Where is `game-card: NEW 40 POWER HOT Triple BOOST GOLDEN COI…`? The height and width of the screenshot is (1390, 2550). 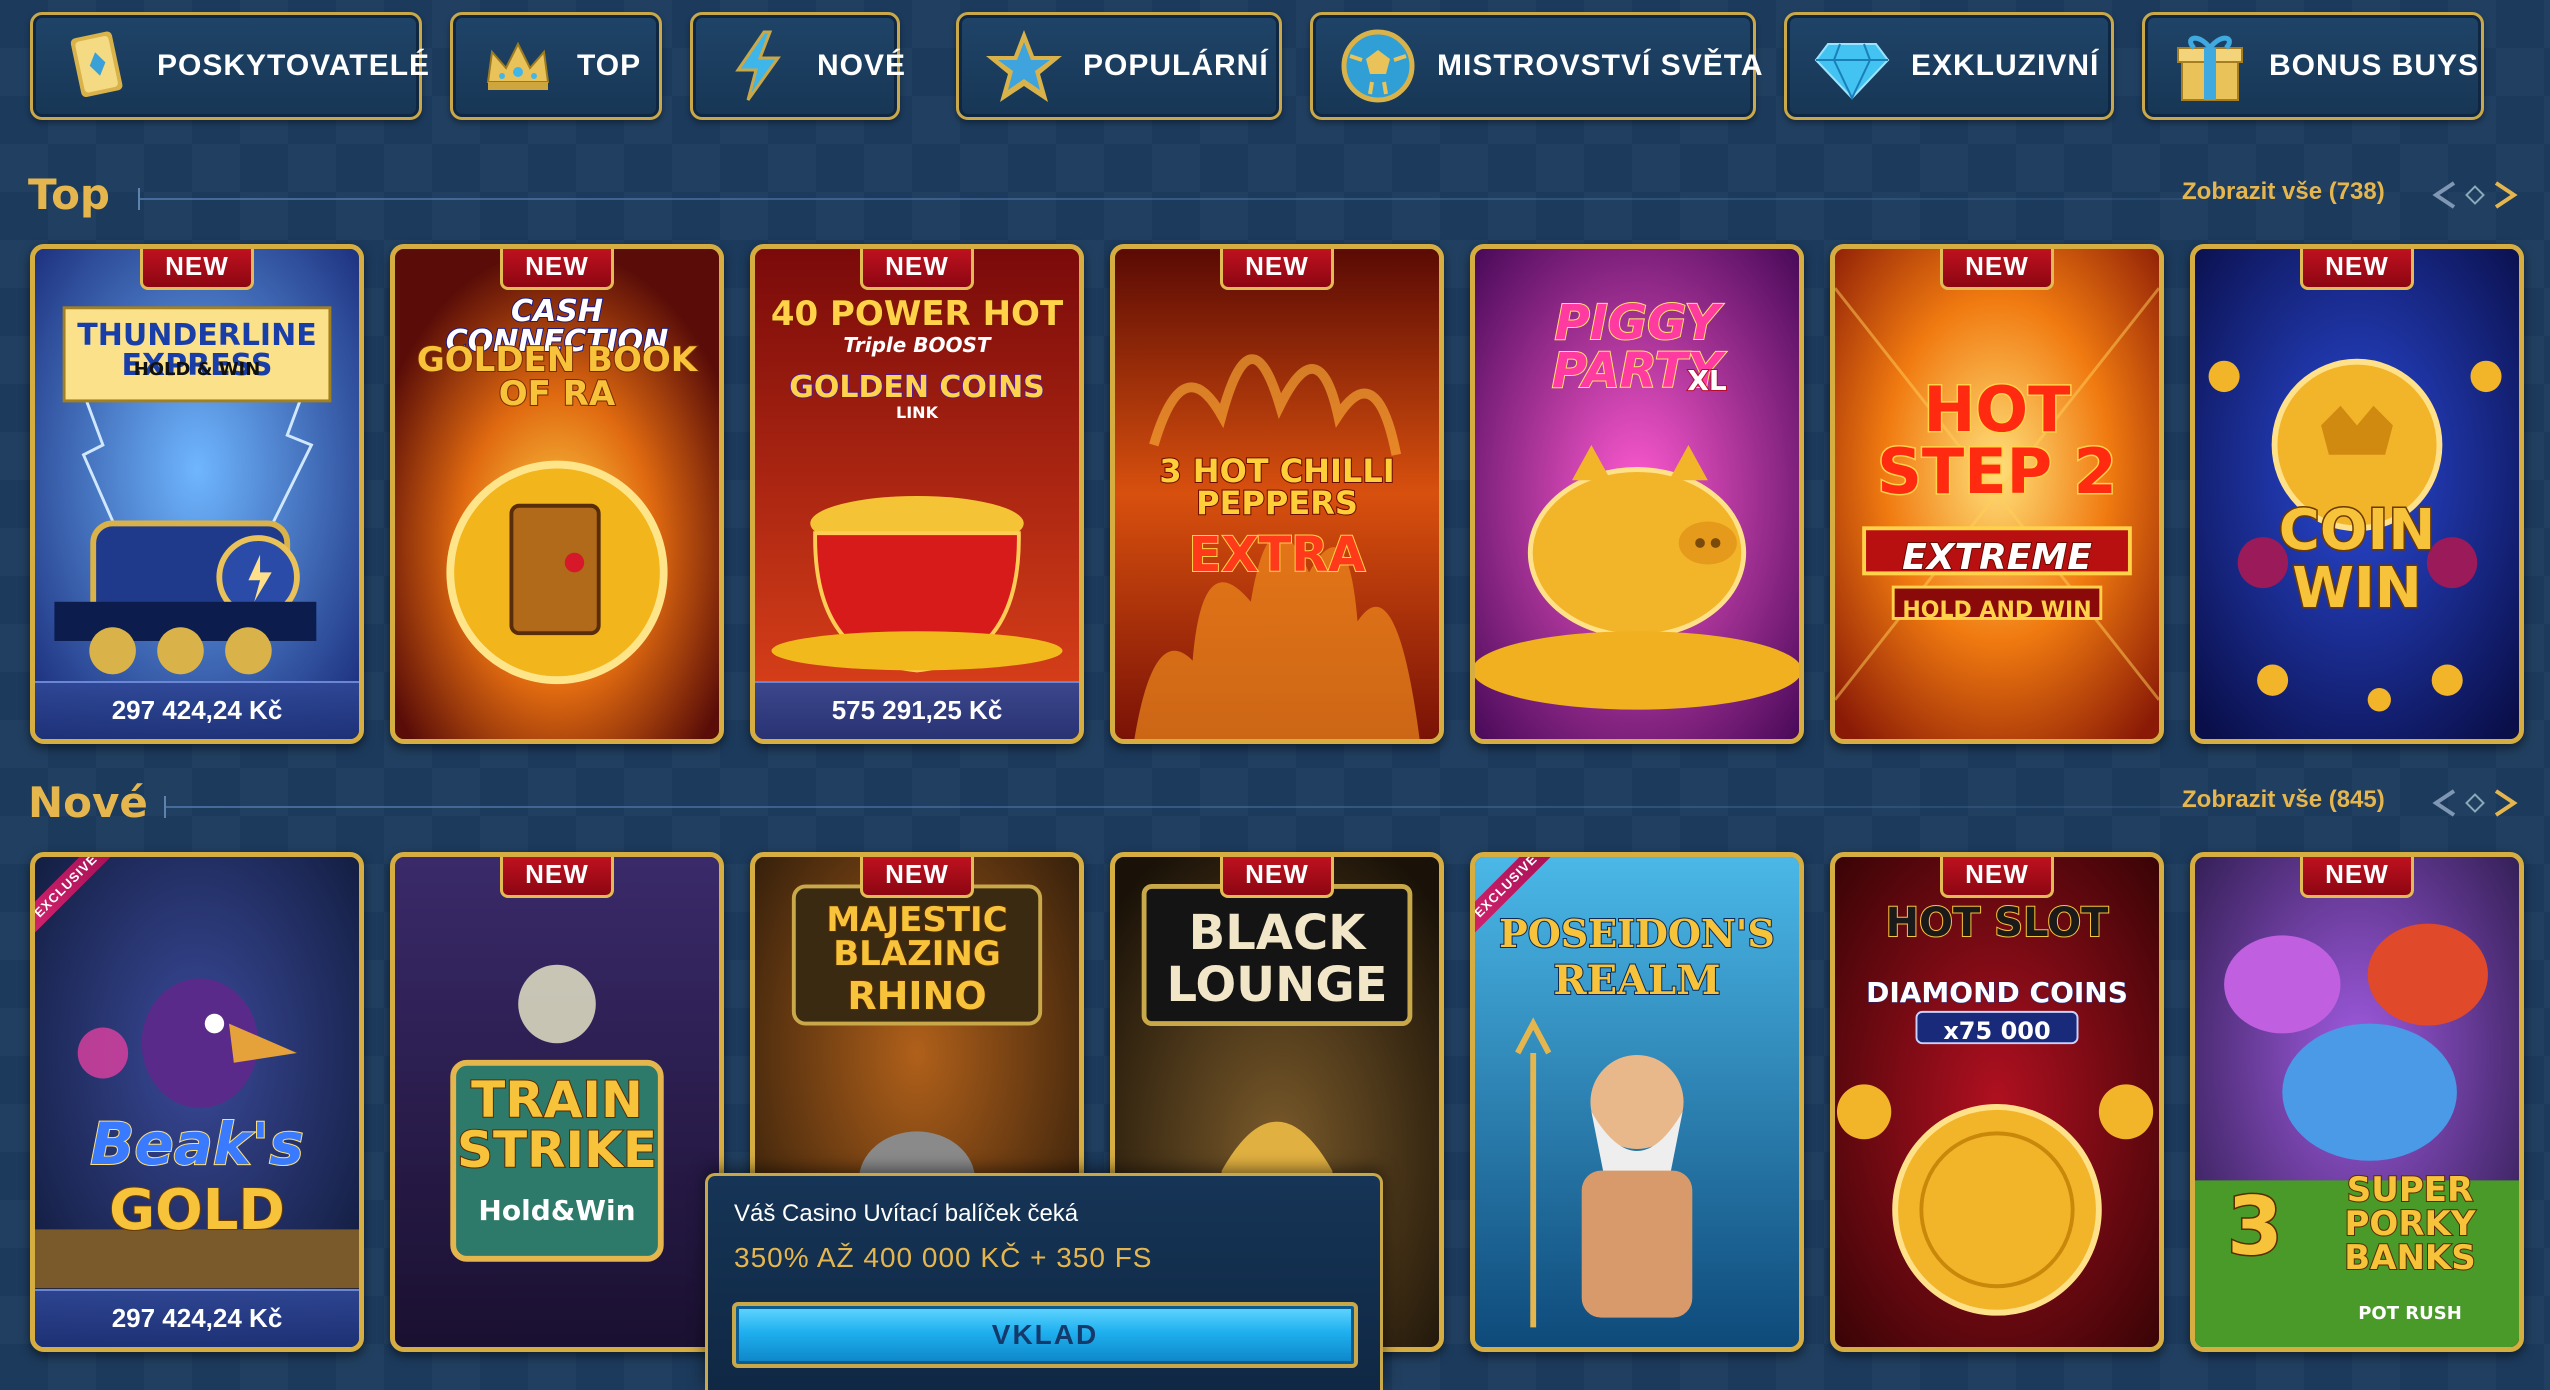 game-card: NEW 40 POWER HOT Triple BOOST GOLDEN COI… is located at coordinates (917, 494).